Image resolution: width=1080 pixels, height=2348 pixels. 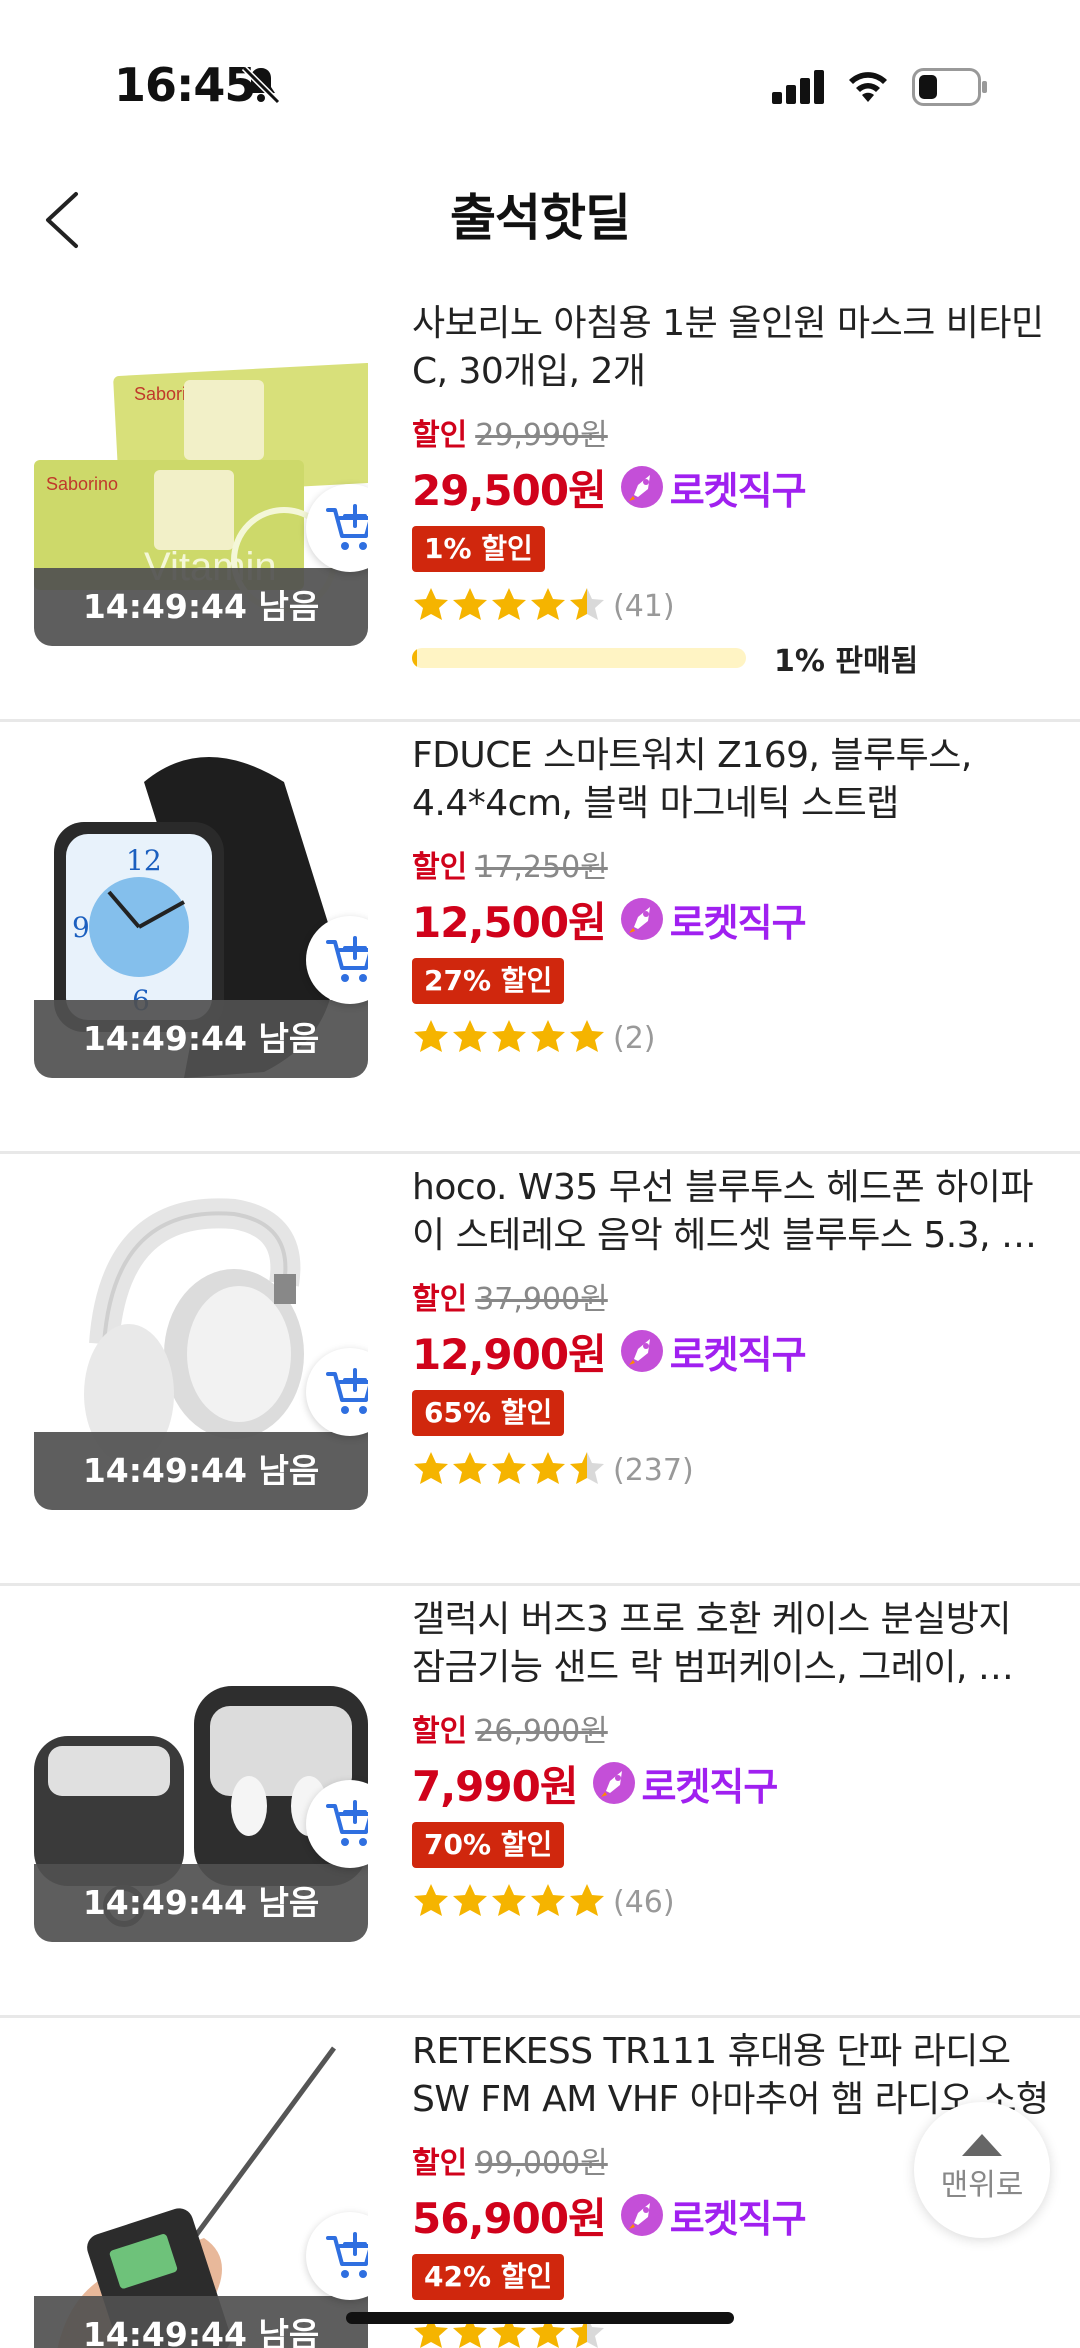 What do you see at coordinates (540, 218) in the screenshot?
I see `page-title: 출석핫딜` at bounding box center [540, 218].